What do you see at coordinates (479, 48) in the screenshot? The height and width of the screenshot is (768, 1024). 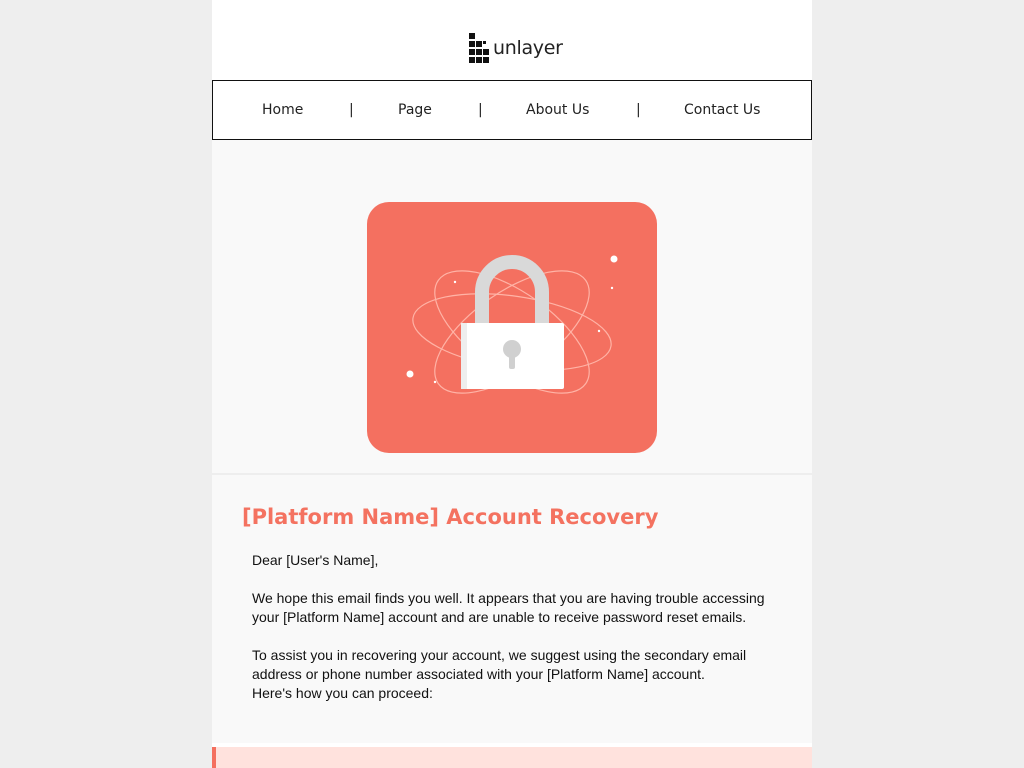 I see `unlayer-logo-icon` at bounding box center [479, 48].